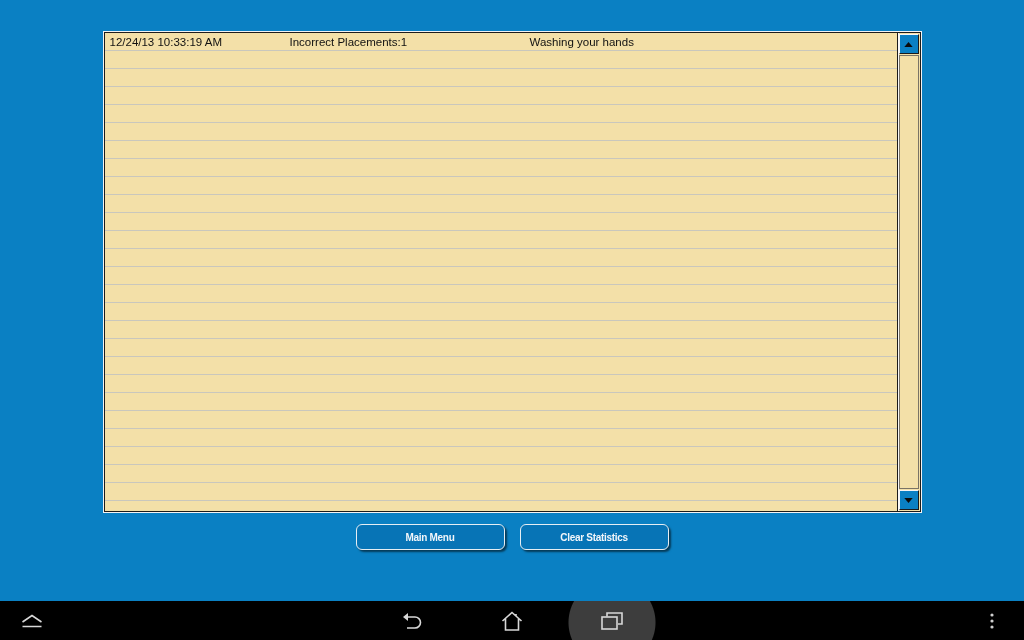 The height and width of the screenshot is (640, 1024). Describe the element at coordinates (430, 537) in the screenshot. I see `action-button: Main Menu` at that location.